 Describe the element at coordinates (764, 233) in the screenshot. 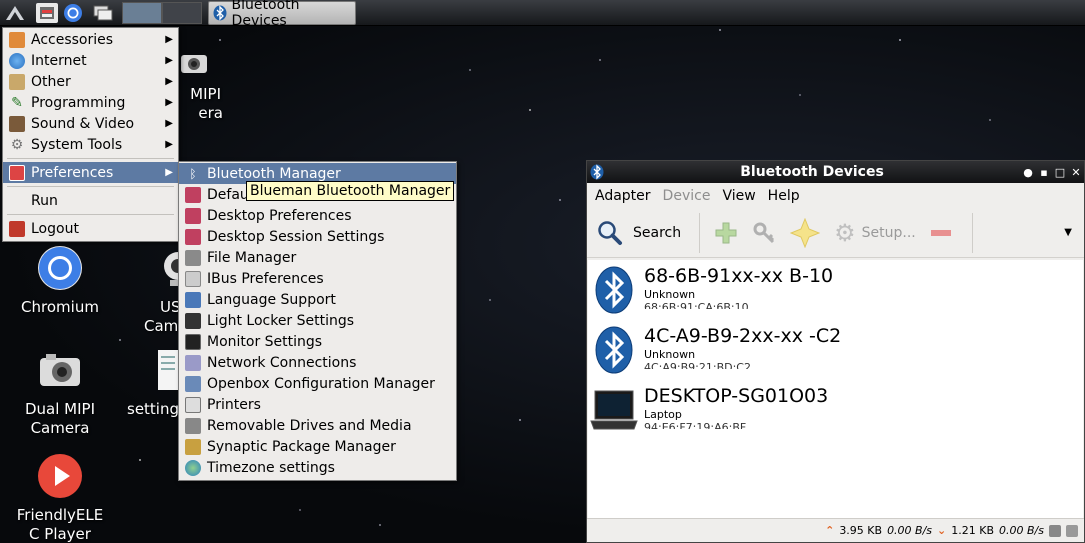

I see `trust-button` at that location.